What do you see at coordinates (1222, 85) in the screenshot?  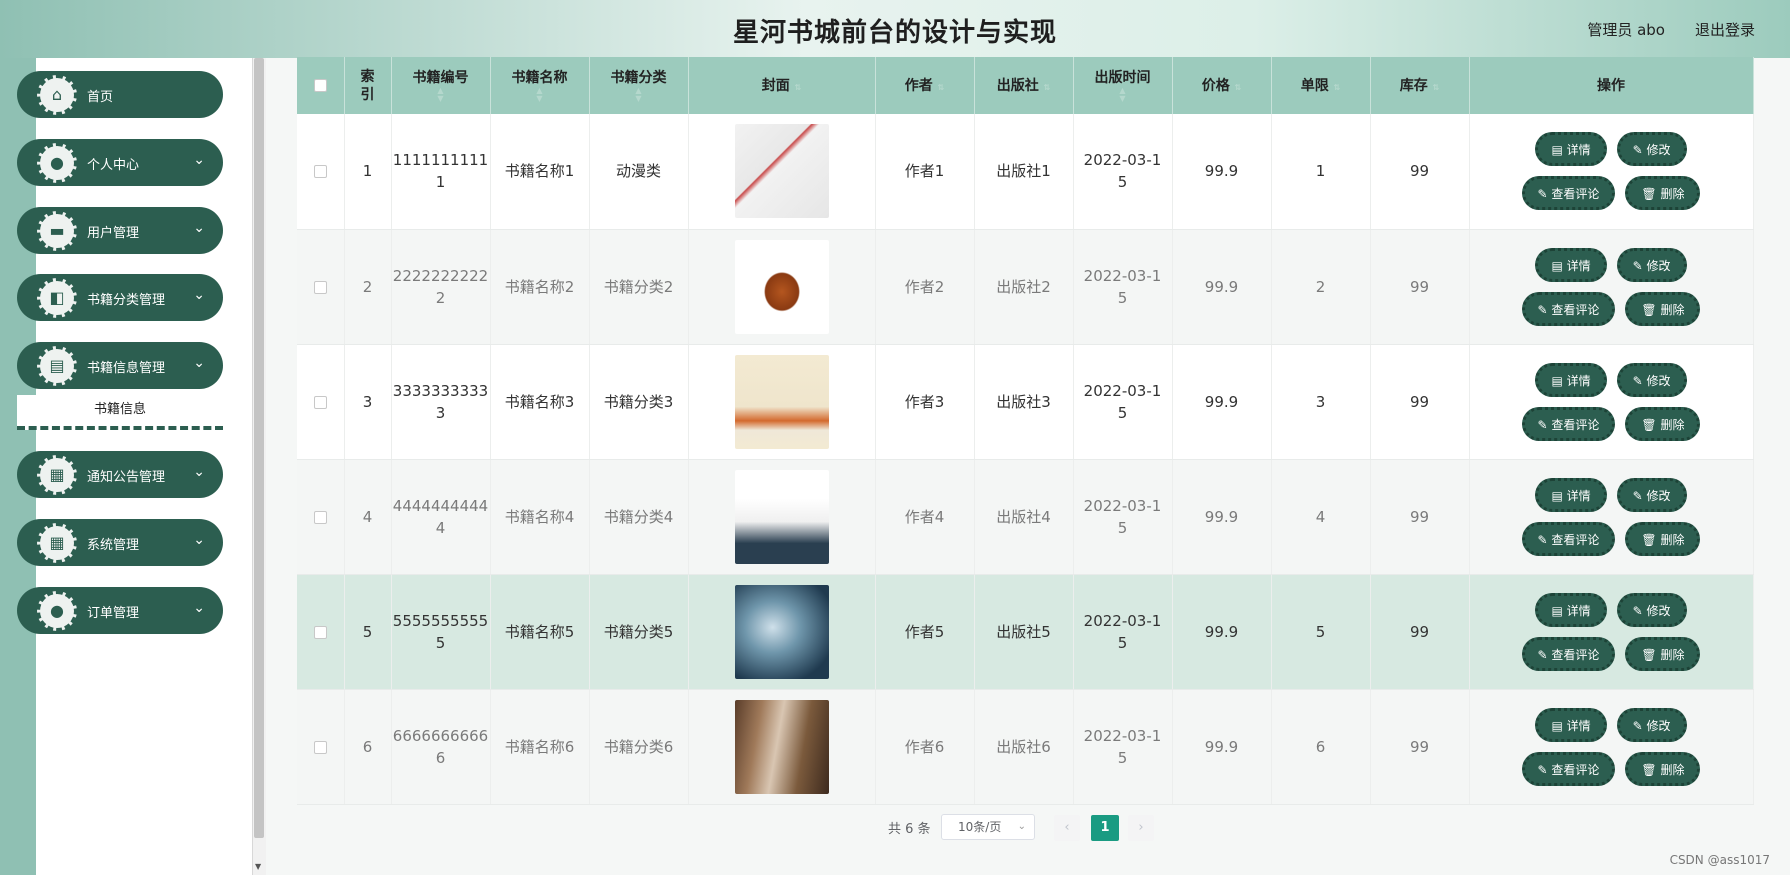 I see `column-header-price: 价格 ⇅` at bounding box center [1222, 85].